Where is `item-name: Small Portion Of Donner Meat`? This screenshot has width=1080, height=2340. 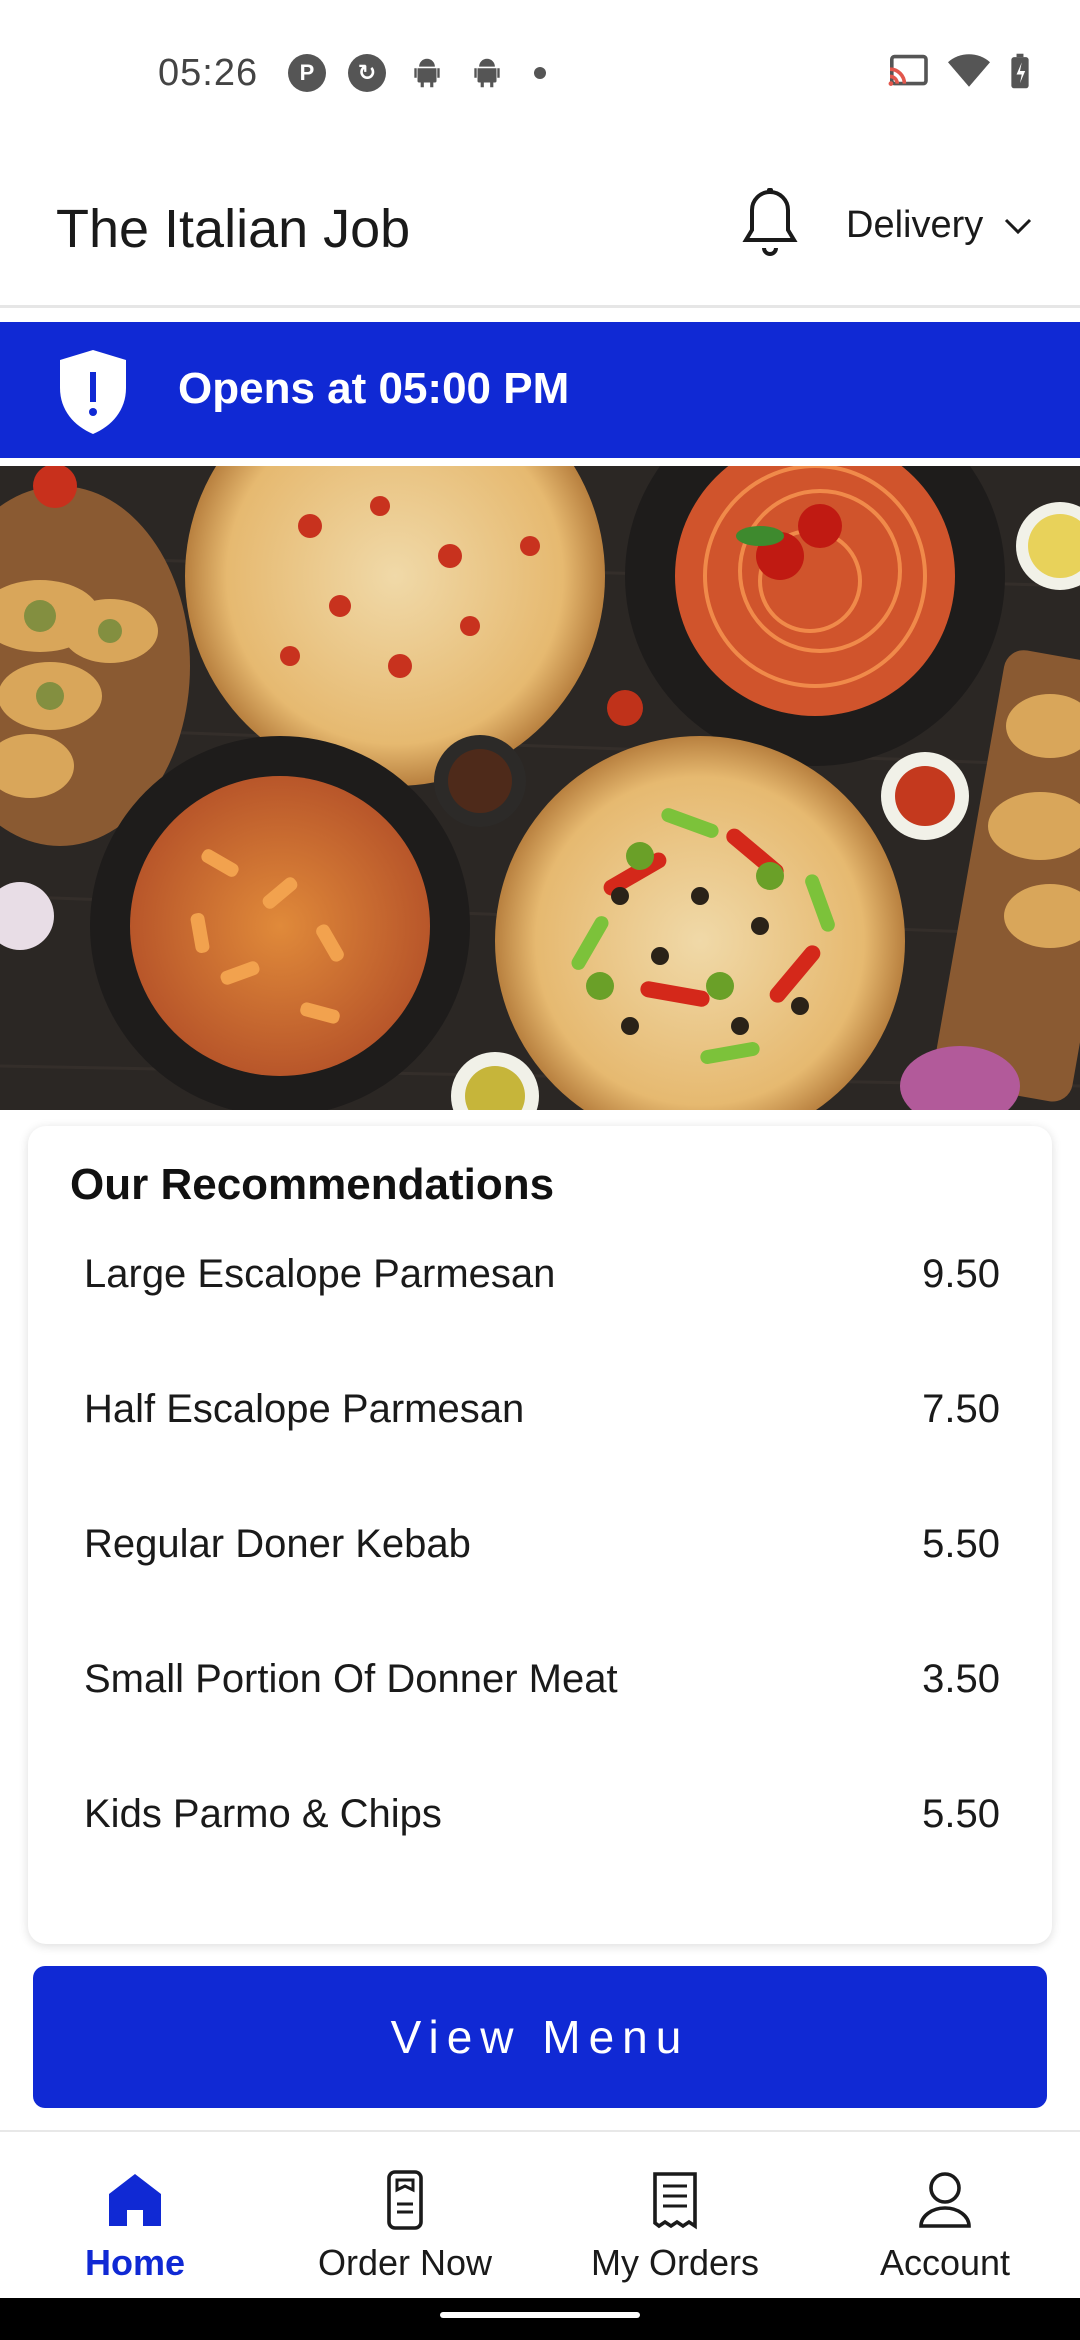 item-name: Small Portion Of Donner Meat is located at coordinates (351, 1679).